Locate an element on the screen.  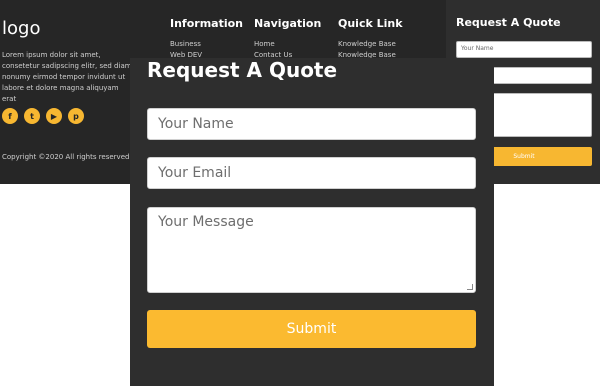
youtube-icon: ▶ is located at coordinates (54, 116).